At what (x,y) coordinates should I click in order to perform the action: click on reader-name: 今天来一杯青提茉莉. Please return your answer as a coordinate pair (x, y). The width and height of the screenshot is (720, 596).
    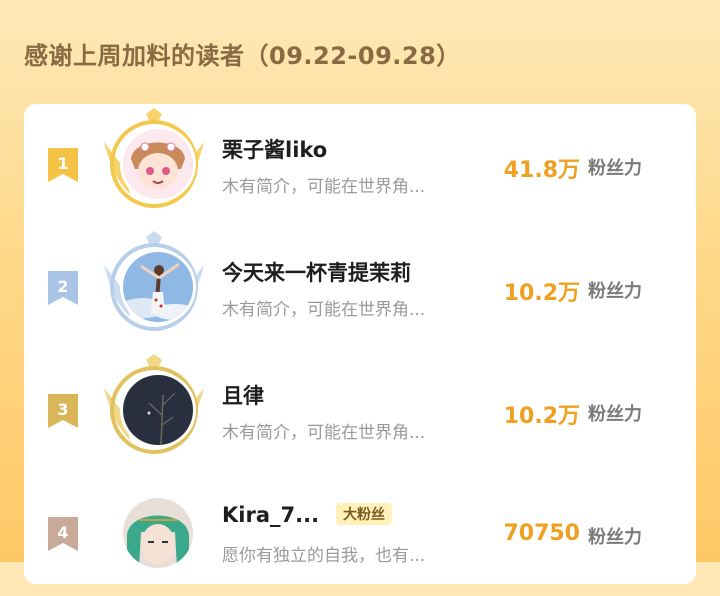
    Looking at the image, I should click on (316, 273).